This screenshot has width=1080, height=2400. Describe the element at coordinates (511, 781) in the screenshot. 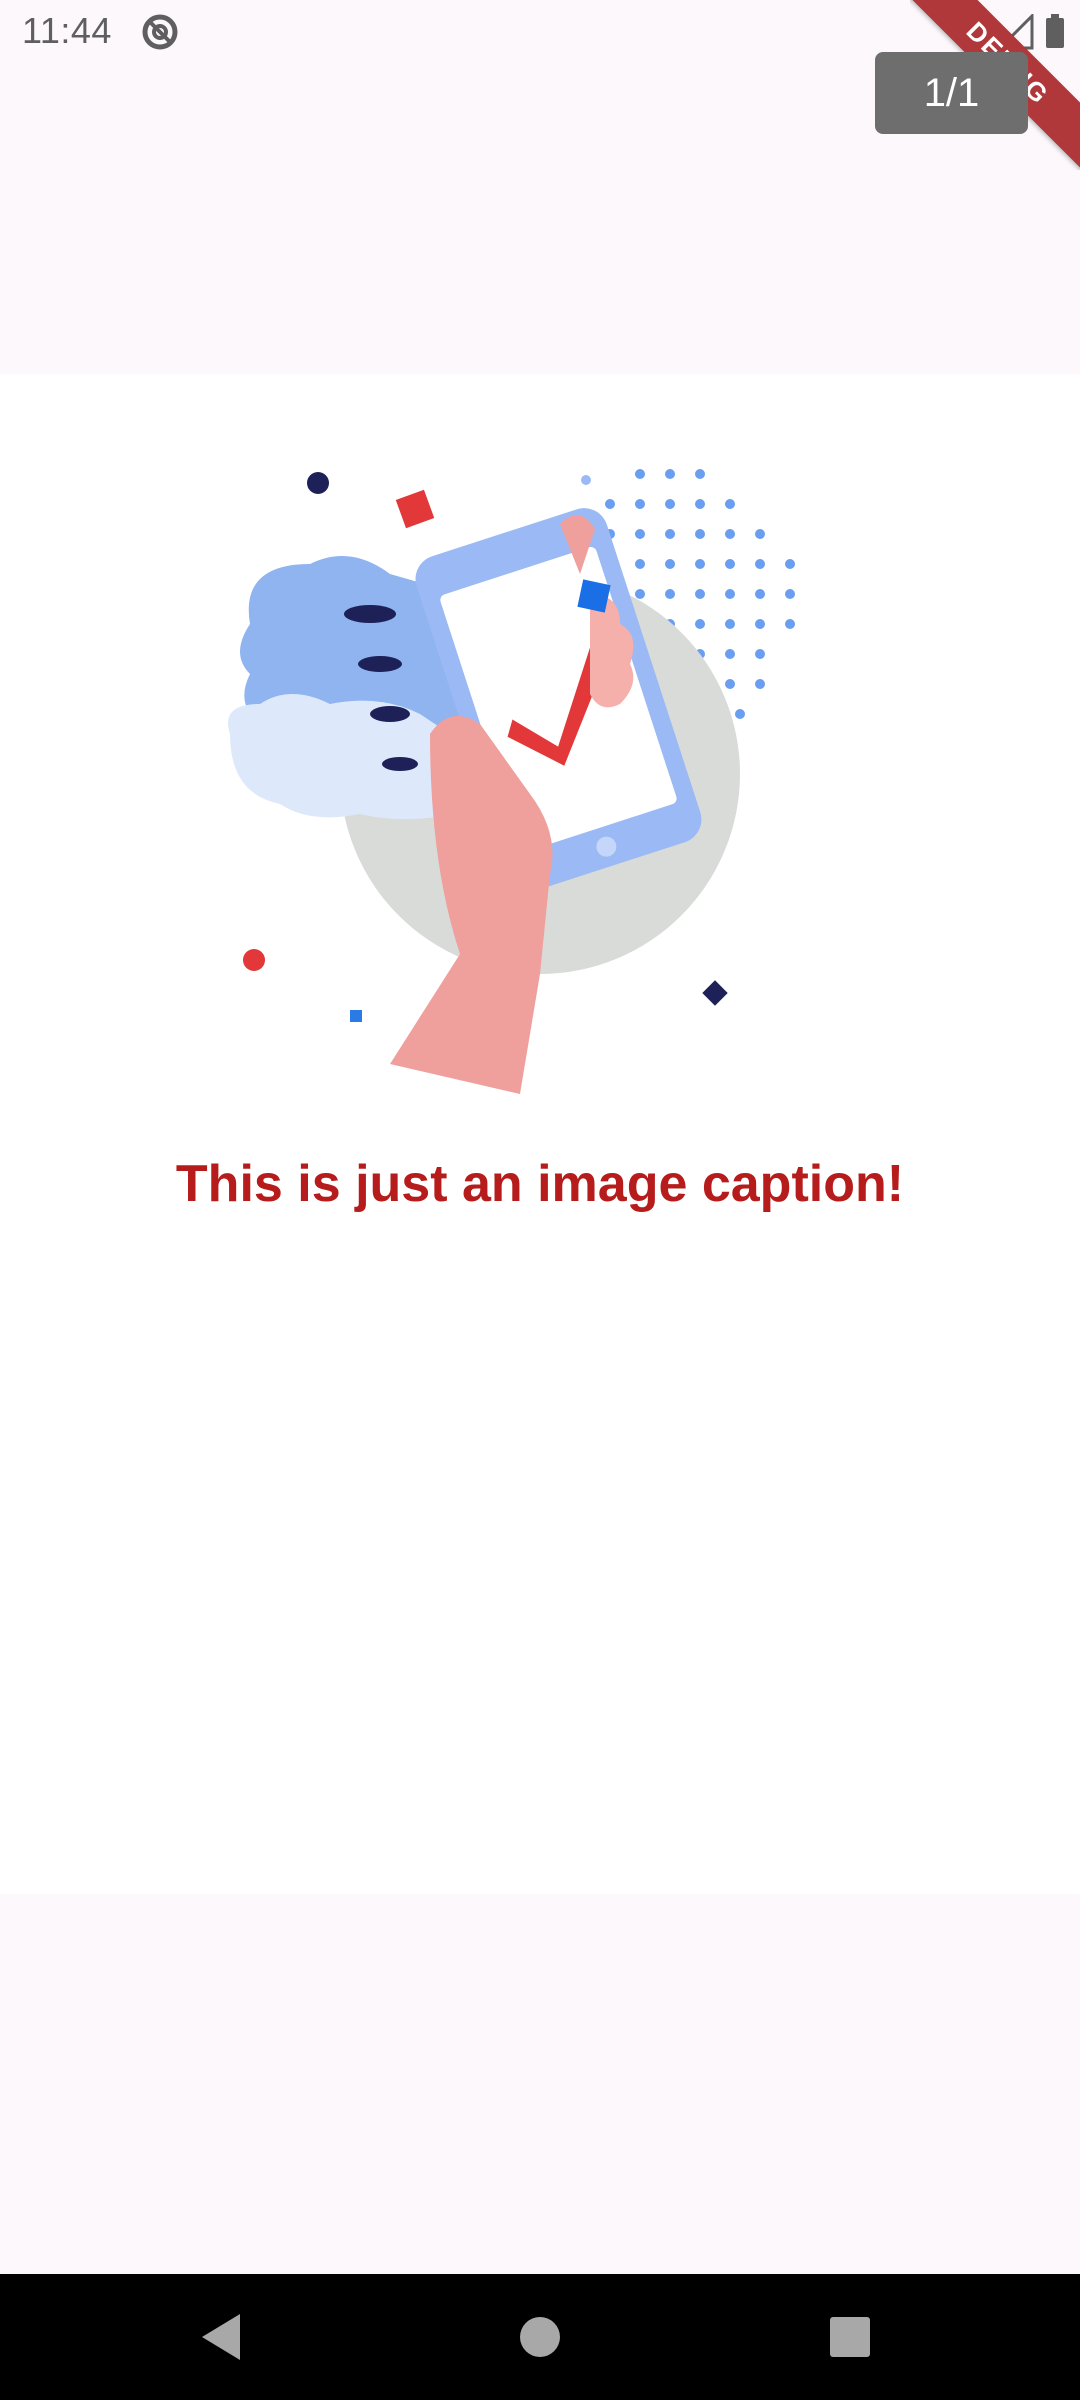

I see `phone-checkmark-illustration` at that location.